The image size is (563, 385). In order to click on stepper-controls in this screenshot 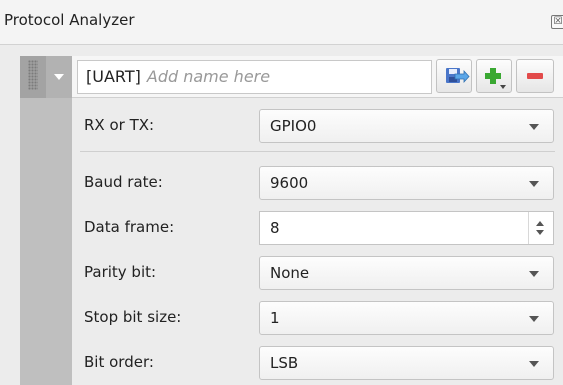, I will do `click(540, 228)`.